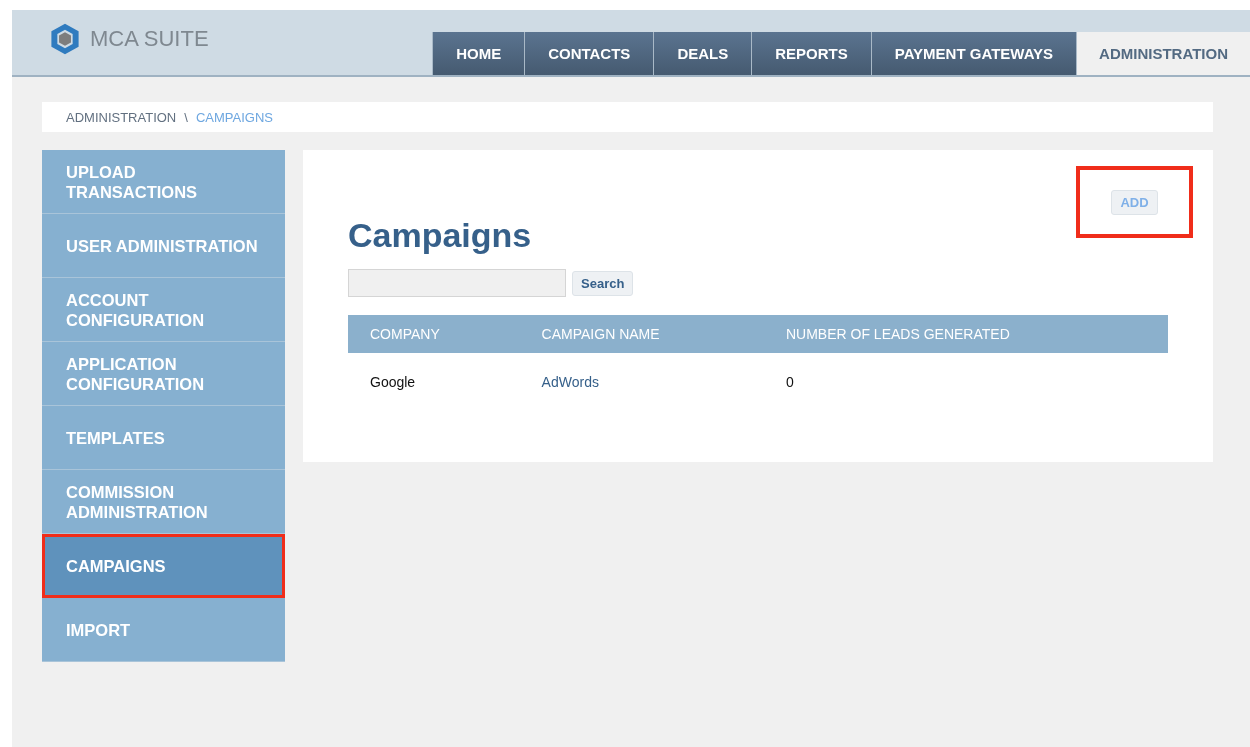 This screenshot has width=1250, height=747. What do you see at coordinates (702, 53) in the screenshot?
I see `nav-tab: DEALS` at bounding box center [702, 53].